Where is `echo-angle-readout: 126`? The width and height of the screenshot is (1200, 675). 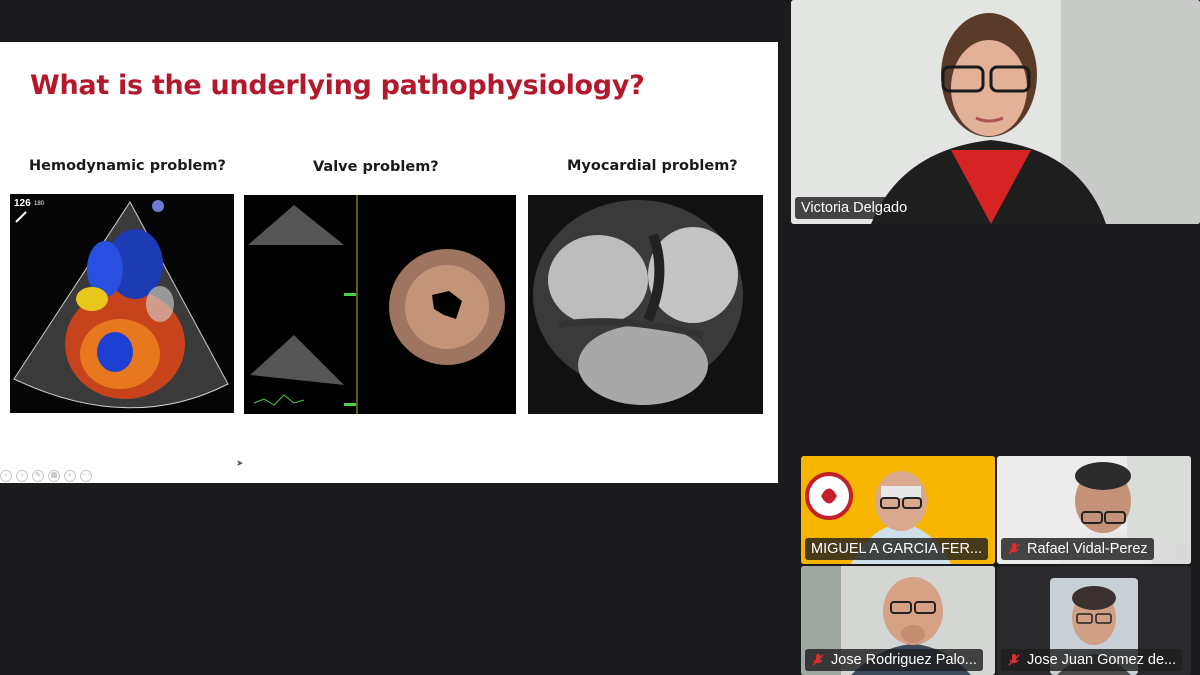 echo-angle-readout: 126 is located at coordinates (22, 203).